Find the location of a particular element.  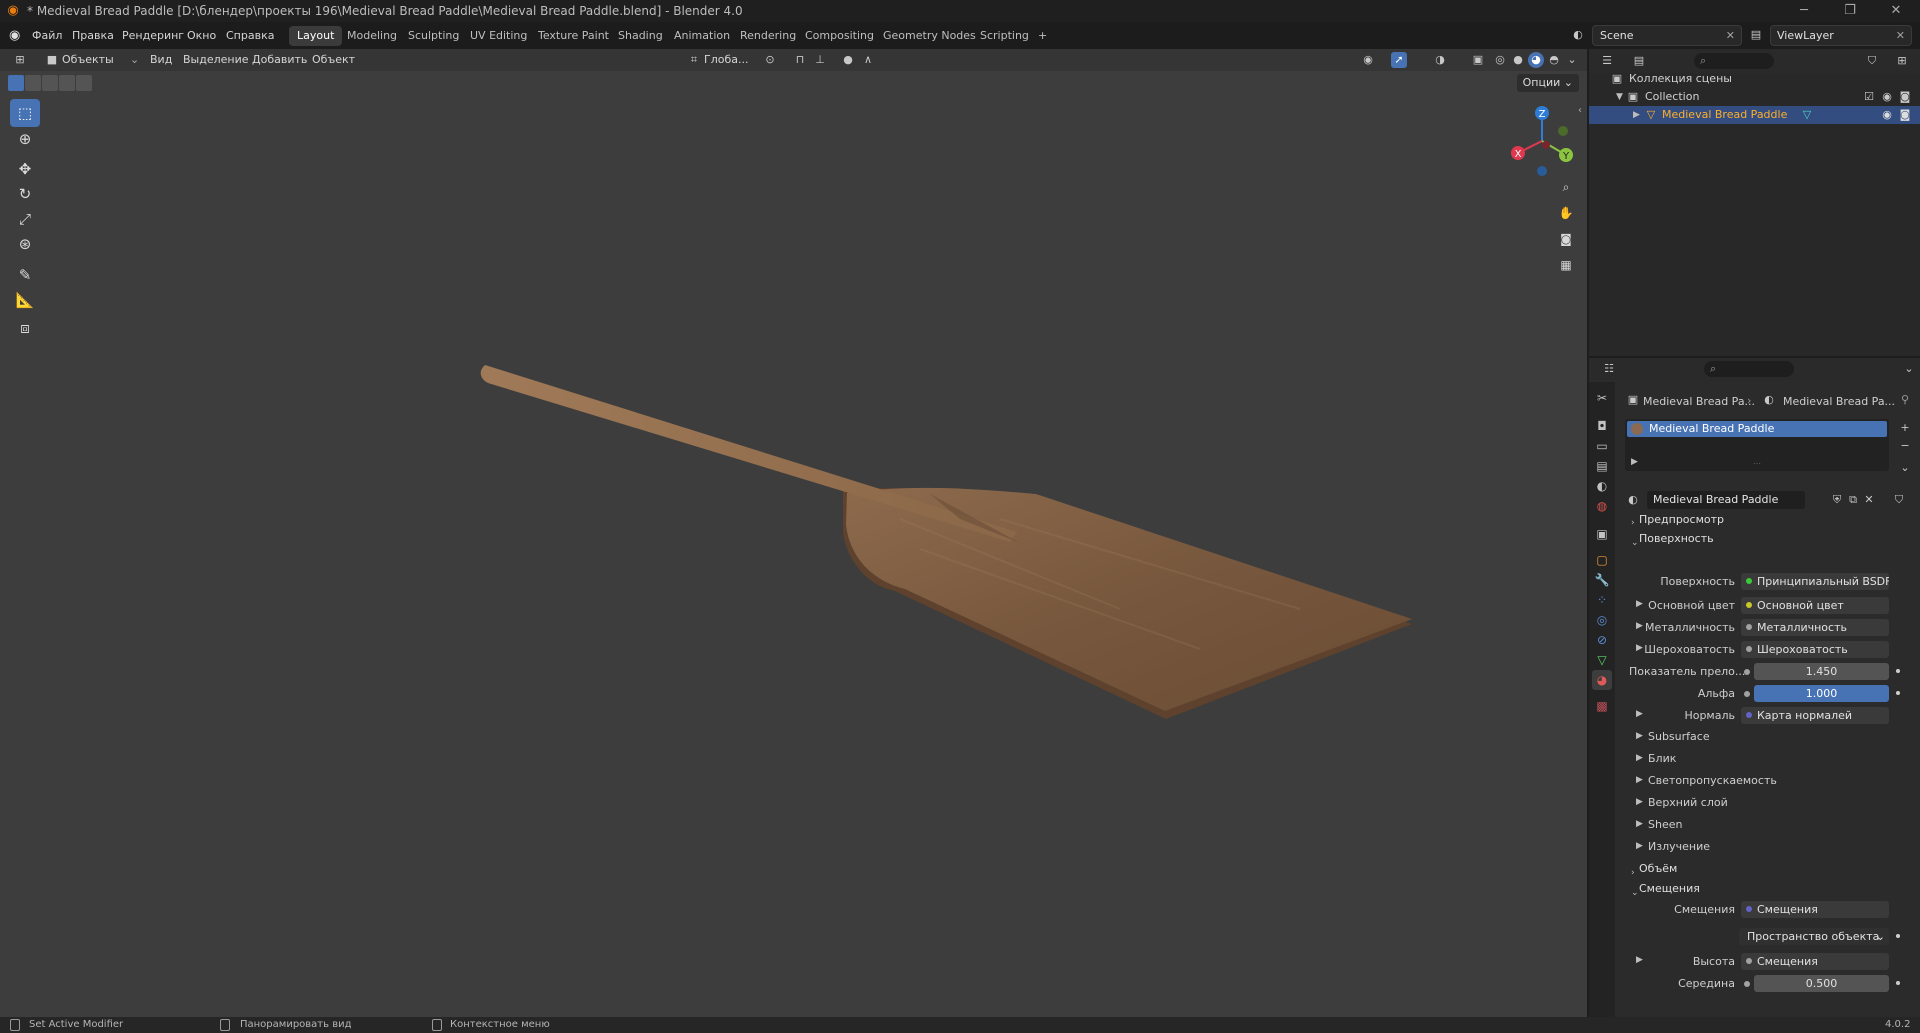

add-workspace-button: + is located at coordinates (1042, 36).